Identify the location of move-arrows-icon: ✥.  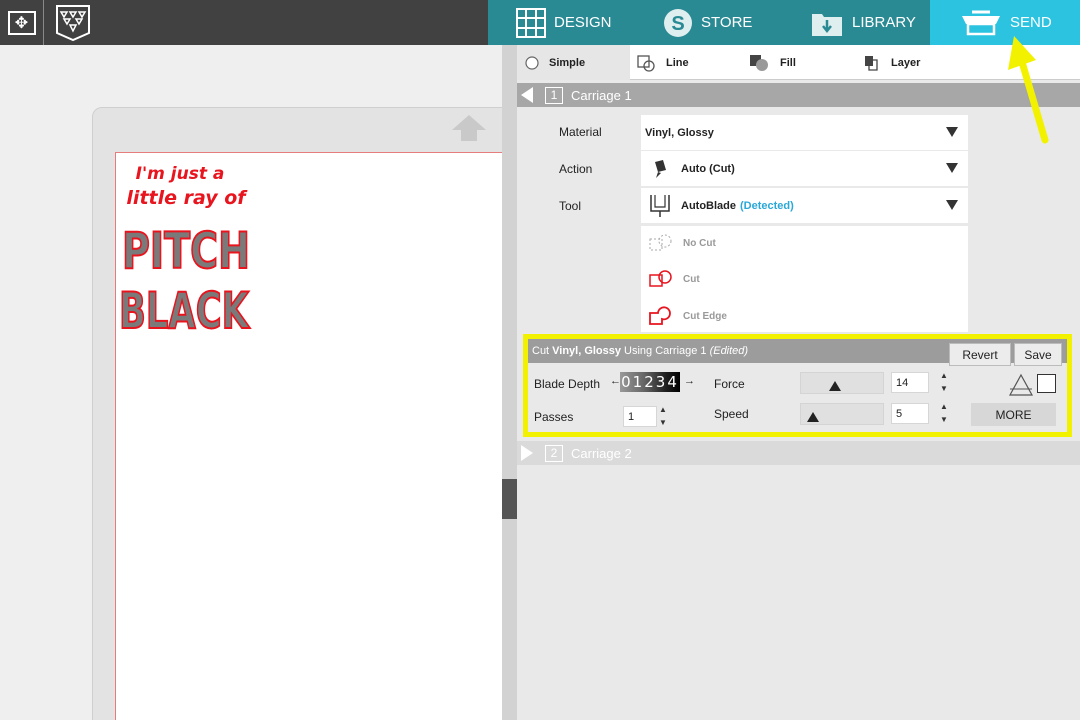
(21, 22).